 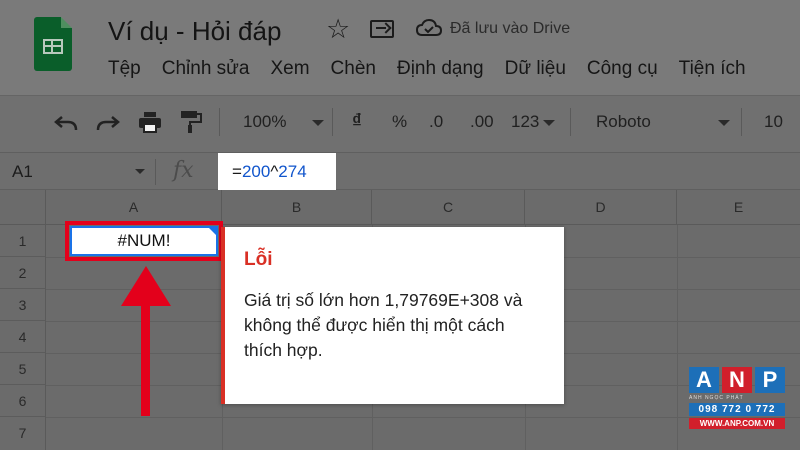 What do you see at coordinates (66, 123) in the screenshot?
I see `undo-icon` at bounding box center [66, 123].